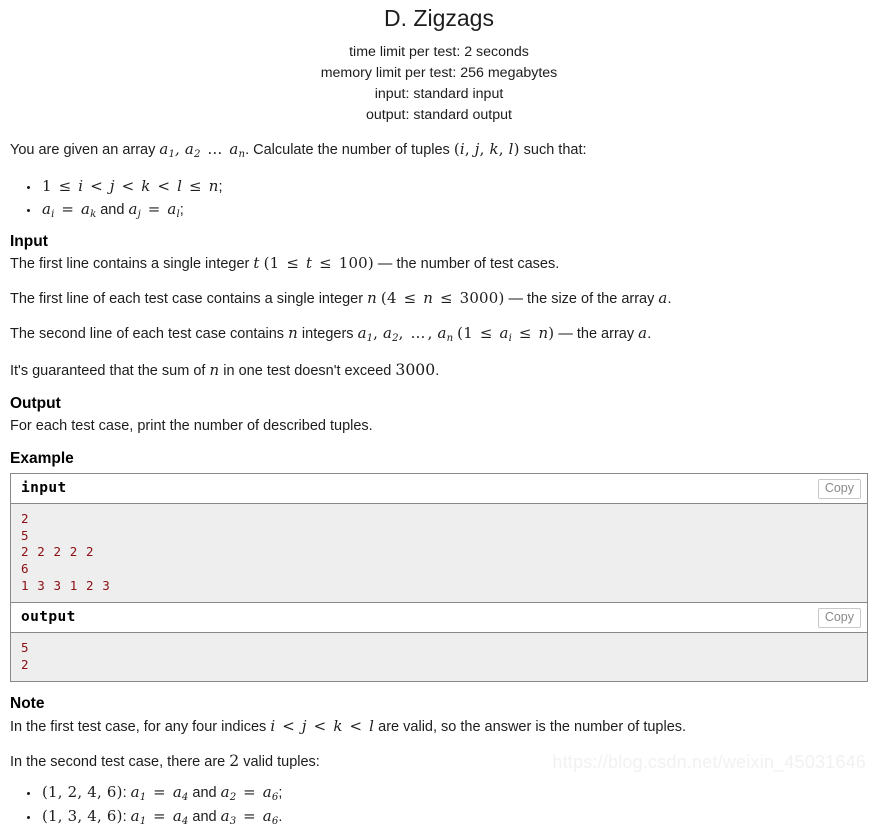 The image size is (878, 828). Describe the element at coordinates (454, 793) in the screenshot. I see `list-item: (1, 2, 4, 6): a1 = a4 and a2 = a6;` at that location.